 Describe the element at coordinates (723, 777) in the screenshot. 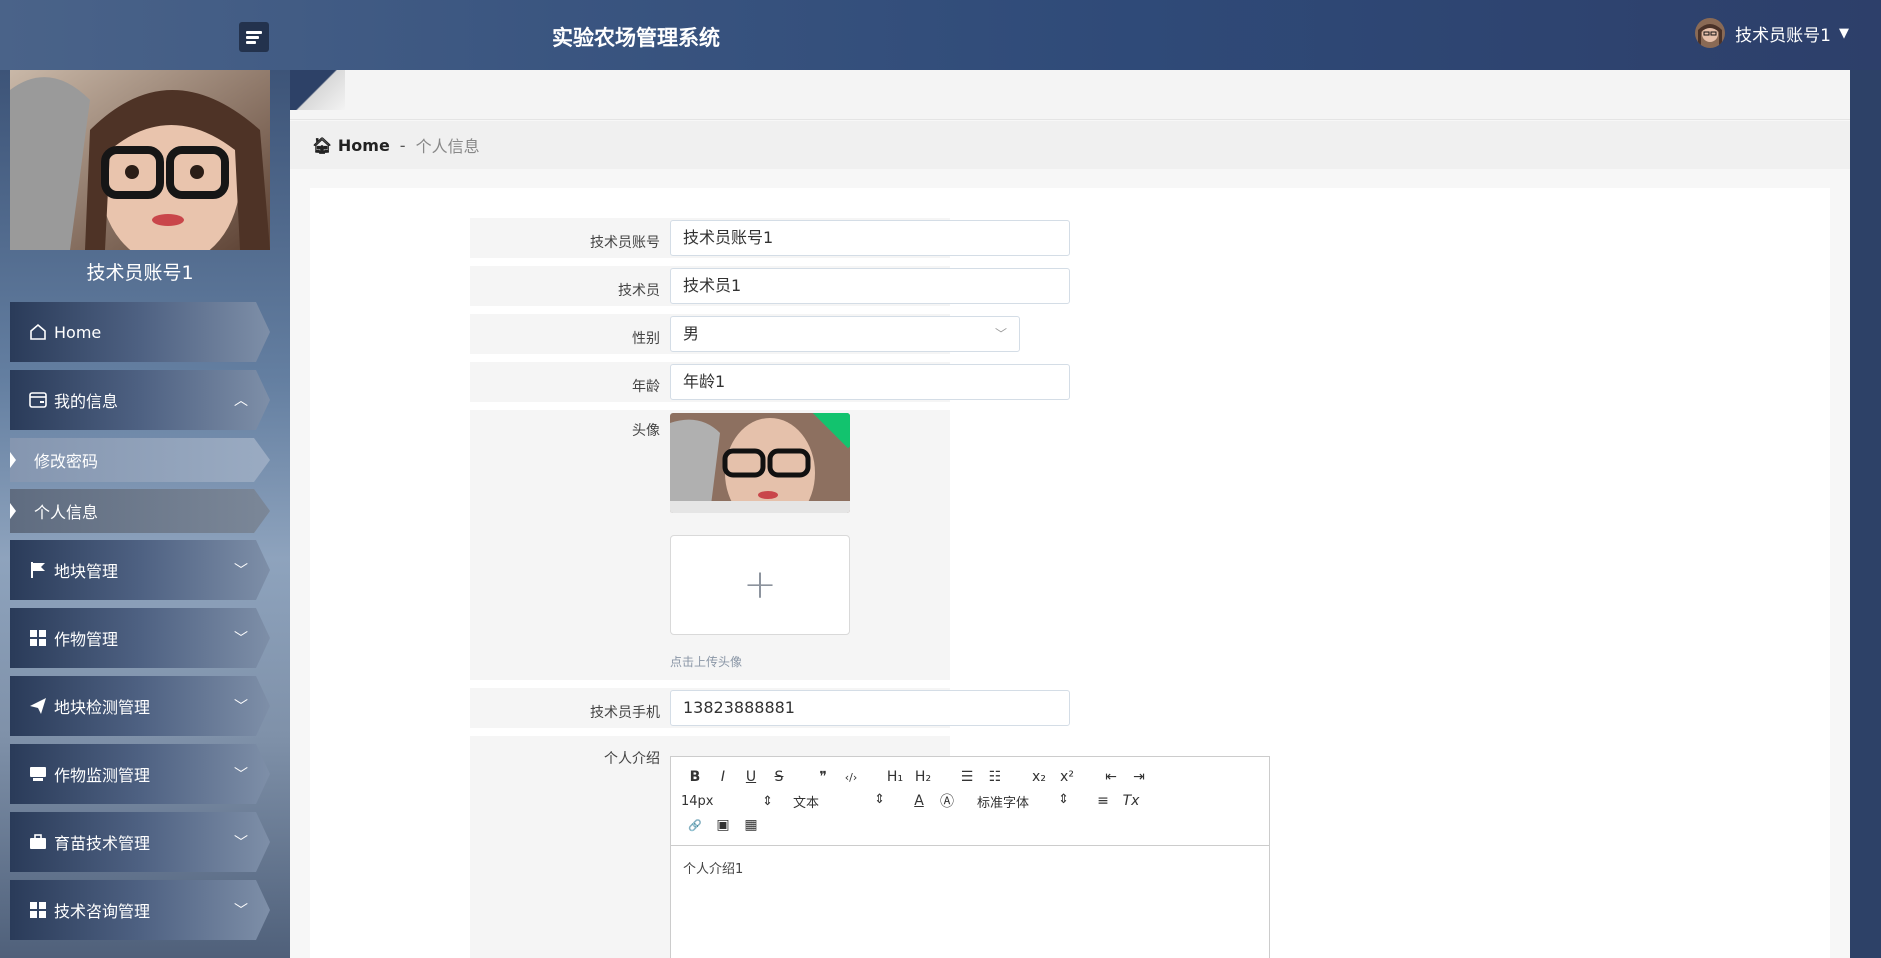

I see `italic-button: I` at that location.